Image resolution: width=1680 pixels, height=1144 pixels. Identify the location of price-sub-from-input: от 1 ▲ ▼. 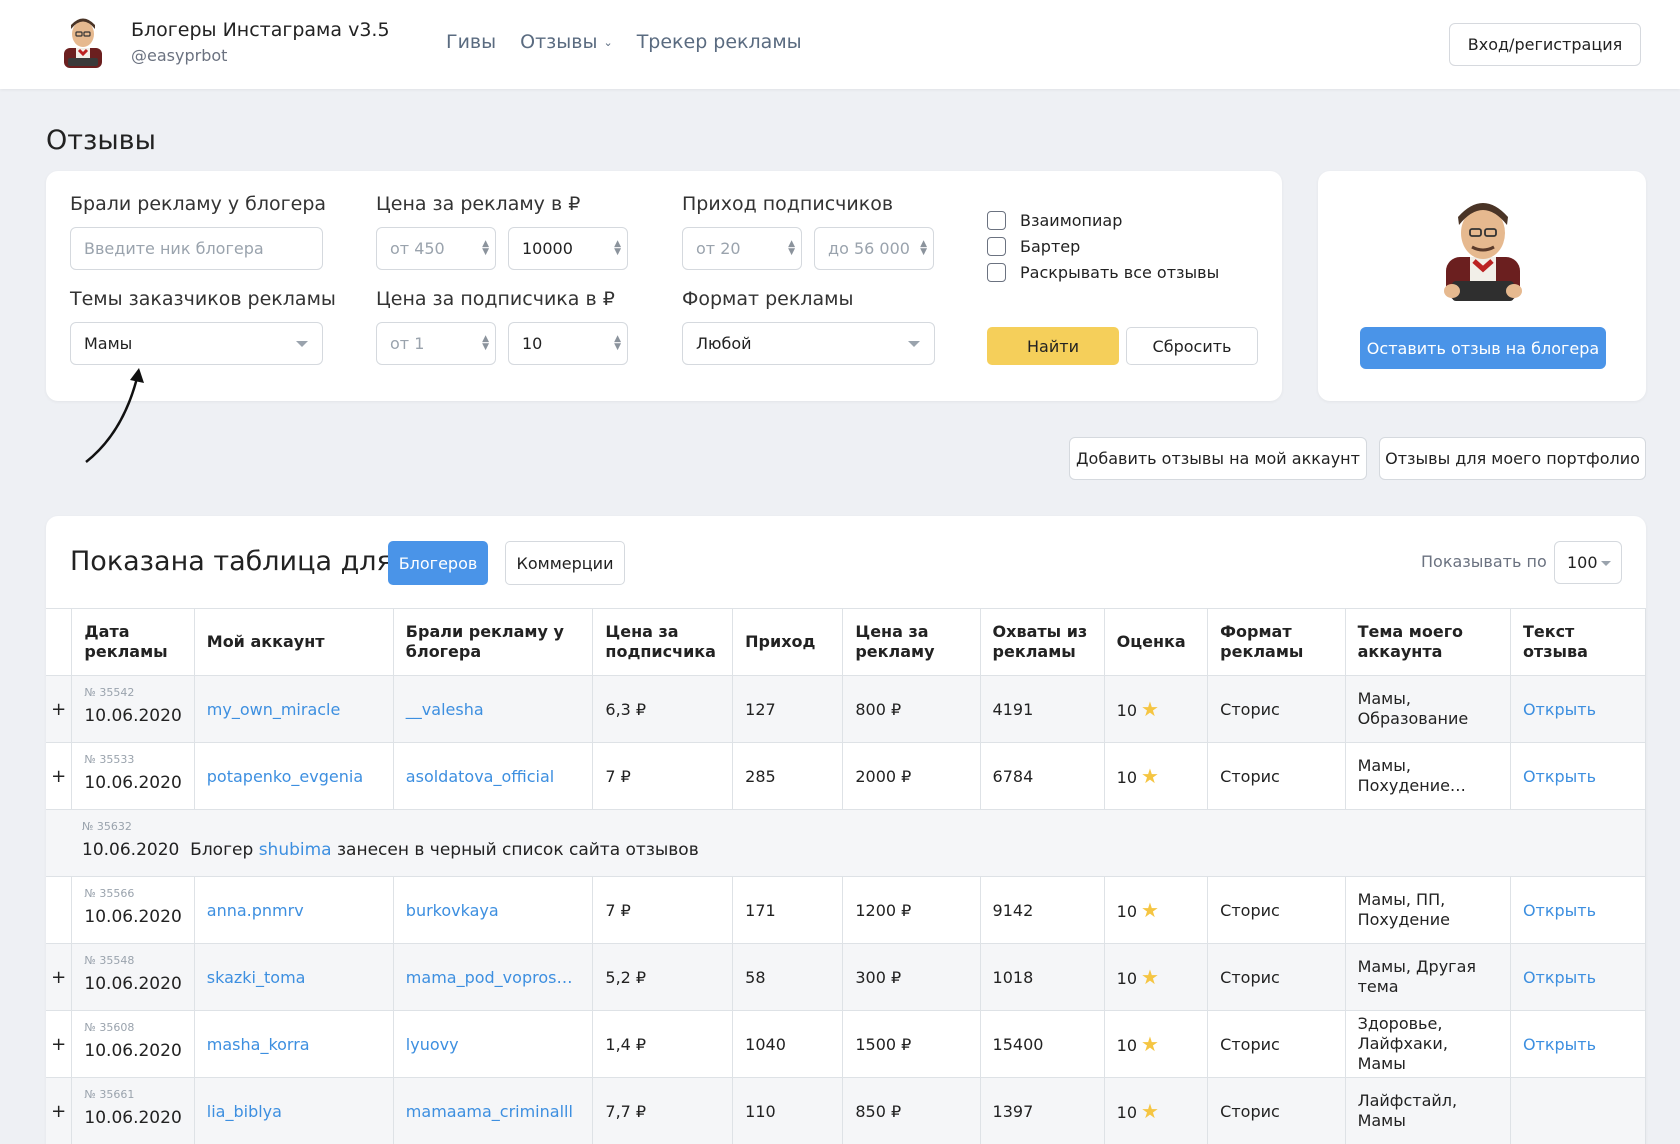
(436, 343).